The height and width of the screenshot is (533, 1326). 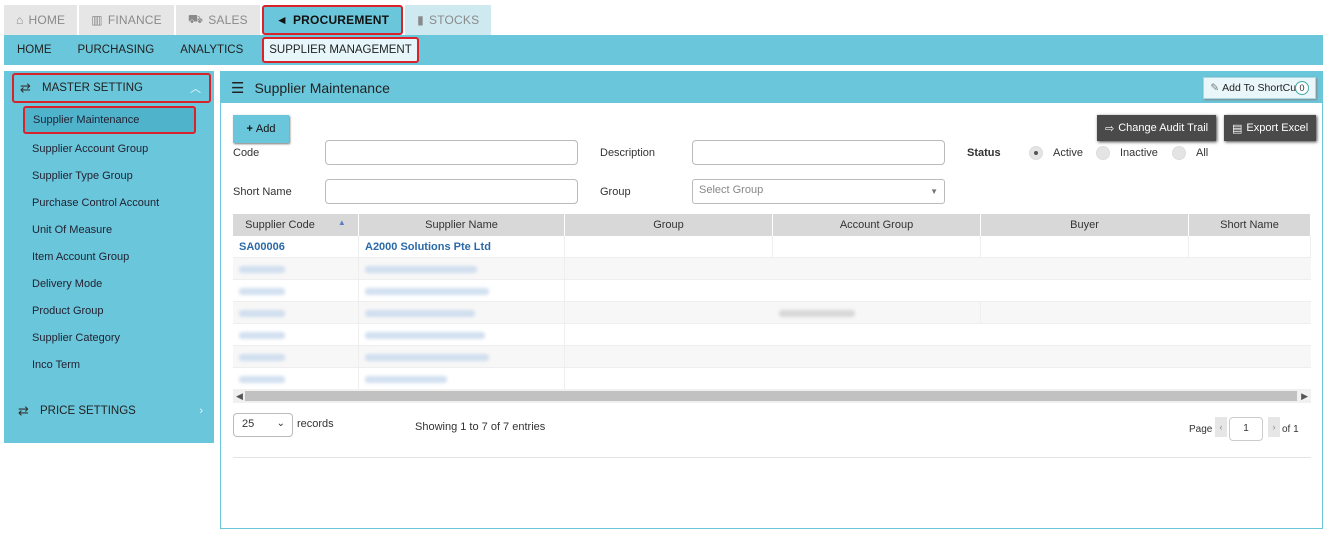 I want to click on price-settings-label: PRICE SETTINGS, so click(x=88, y=411).